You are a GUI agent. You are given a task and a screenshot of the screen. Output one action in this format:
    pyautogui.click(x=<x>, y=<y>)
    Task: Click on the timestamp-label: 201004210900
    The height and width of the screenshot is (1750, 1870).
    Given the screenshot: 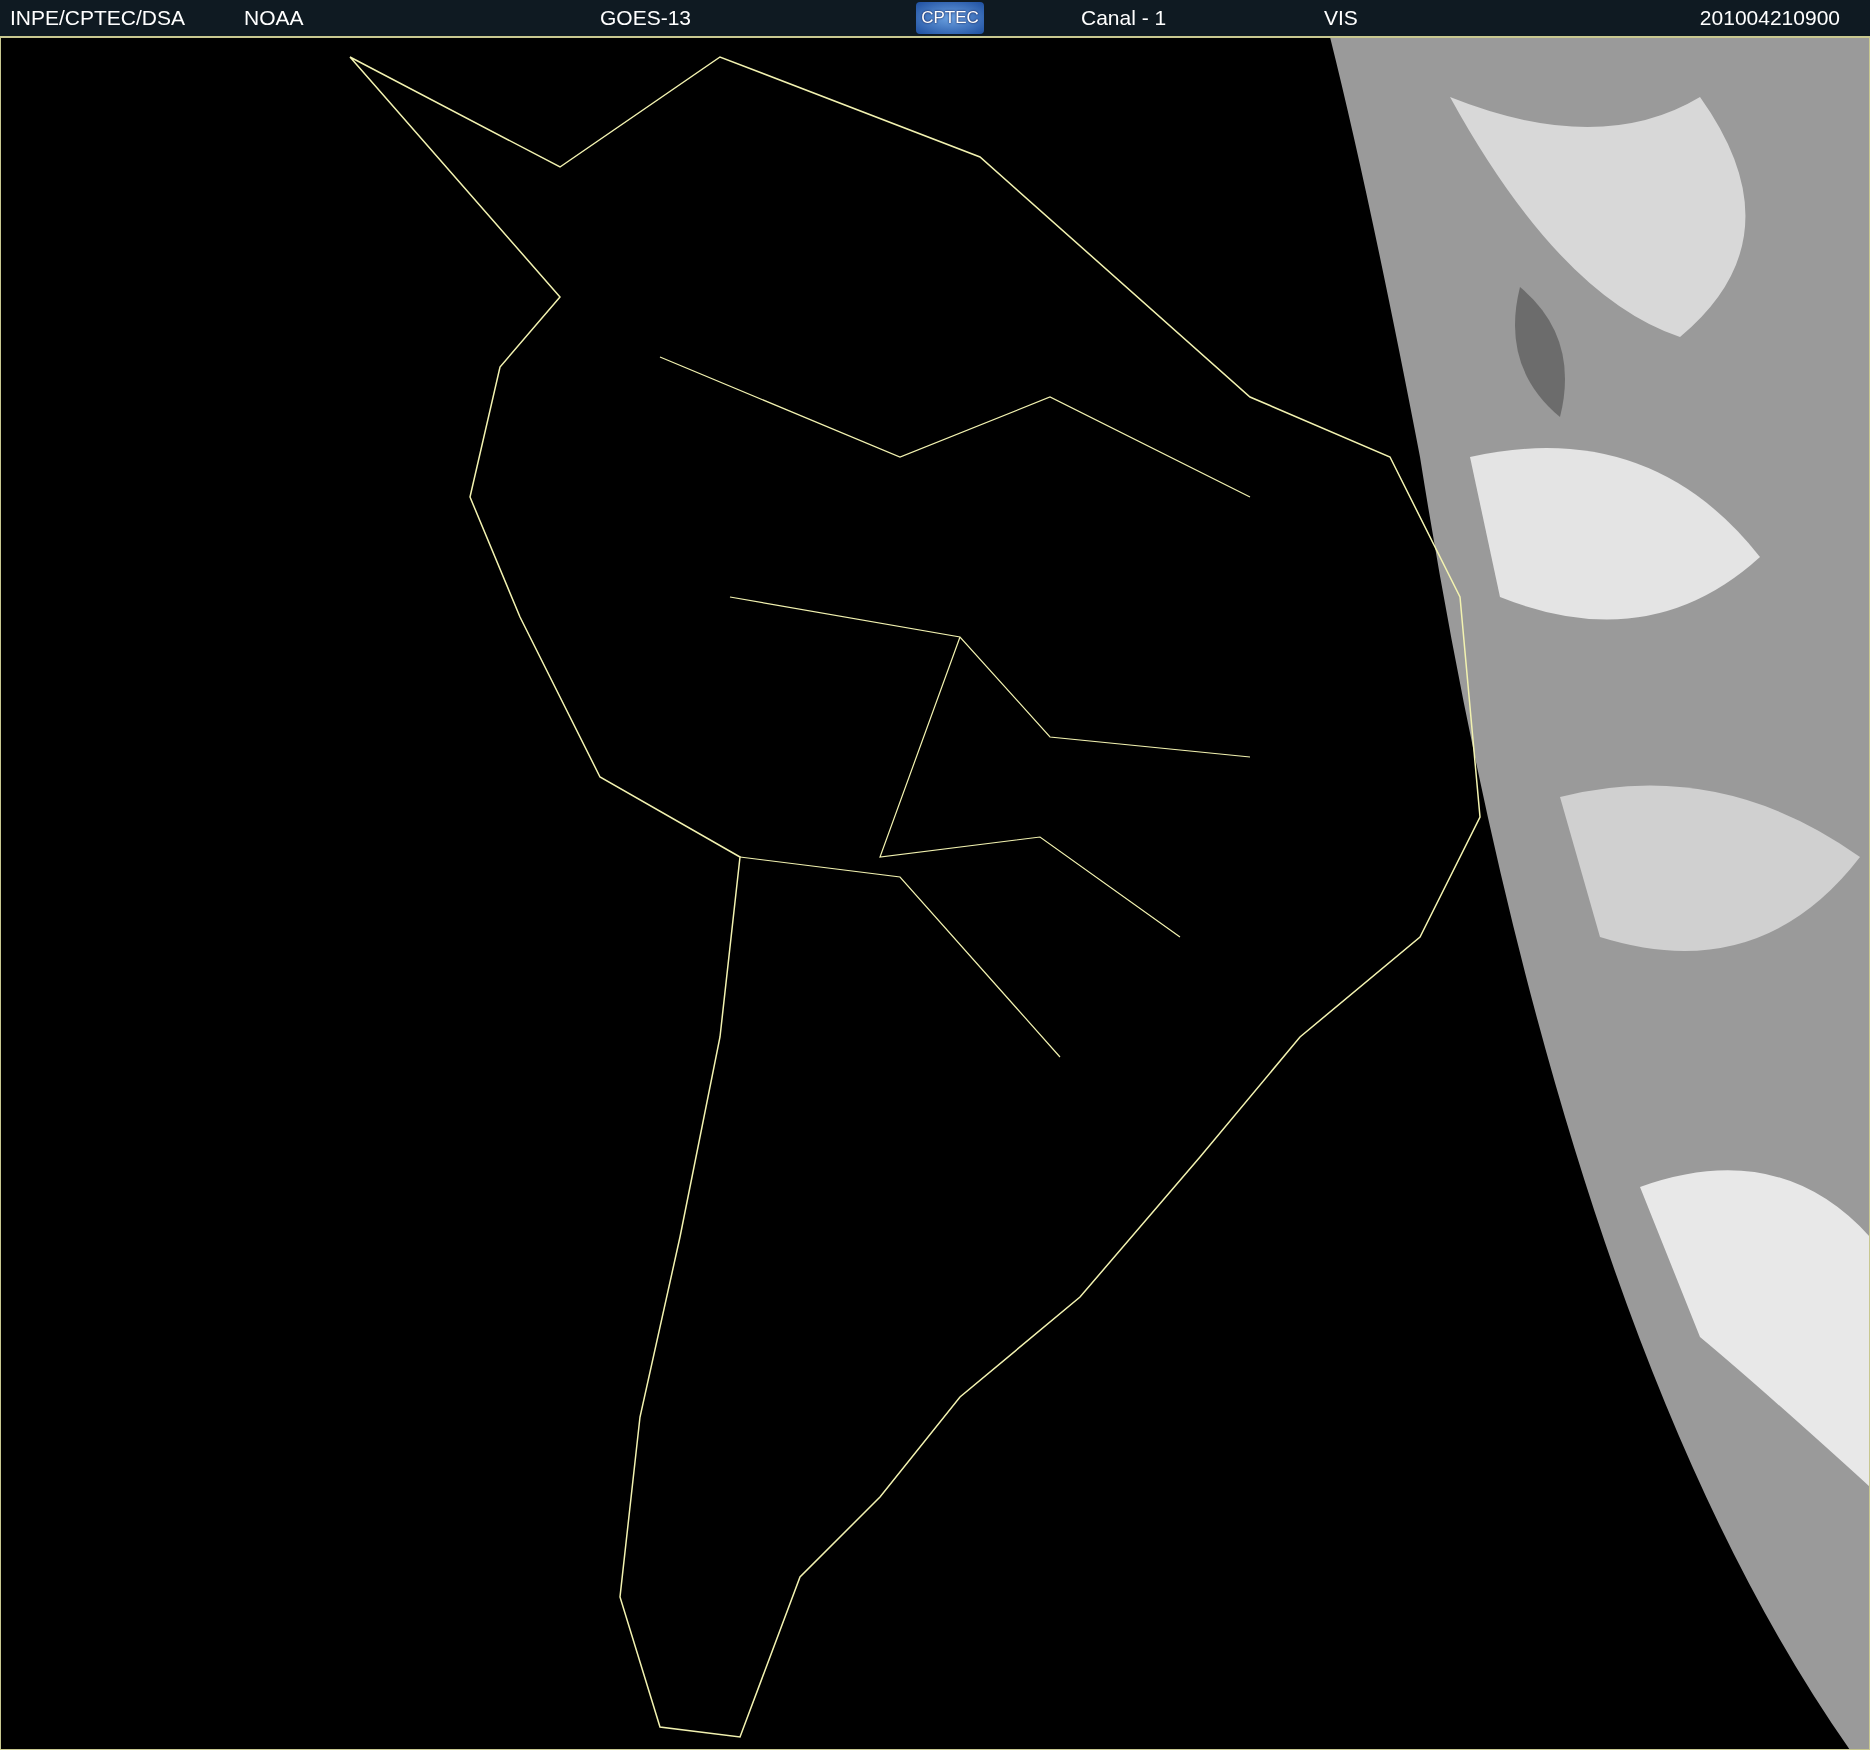 What is the action you would take?
    pyautogui.click(x=1770, y=18)
    